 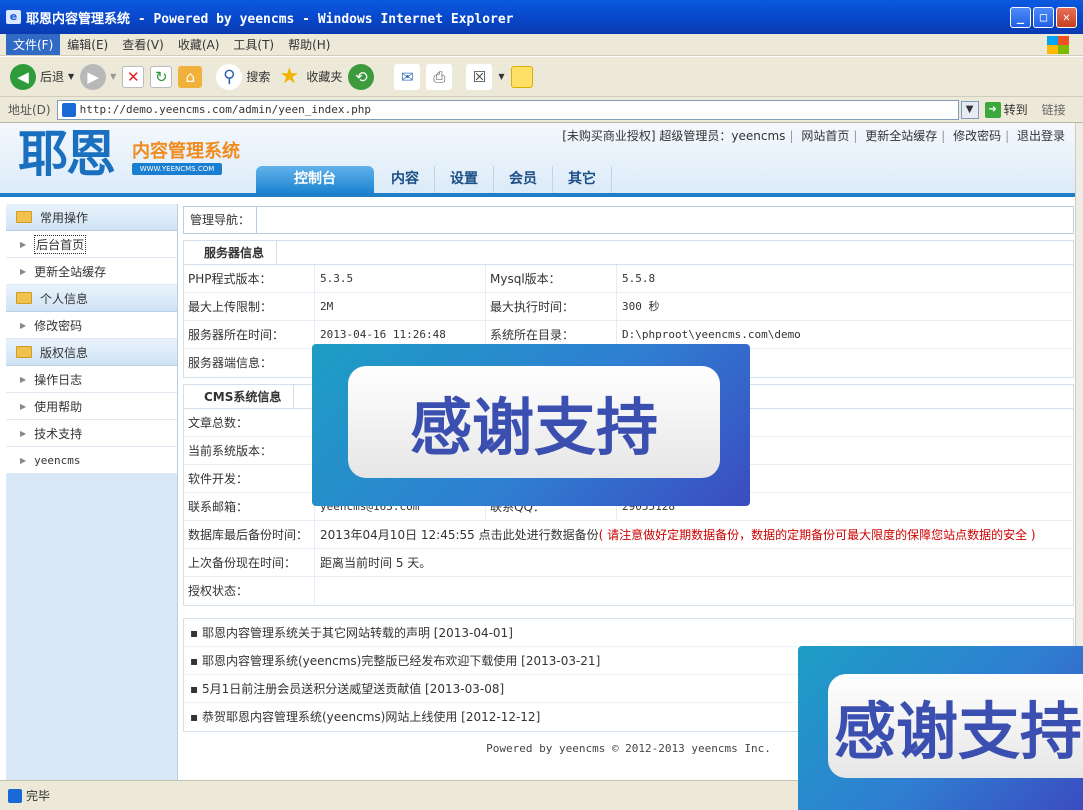 I want to click on admin-nav: 管理导航：, so click(x=628, y=220).